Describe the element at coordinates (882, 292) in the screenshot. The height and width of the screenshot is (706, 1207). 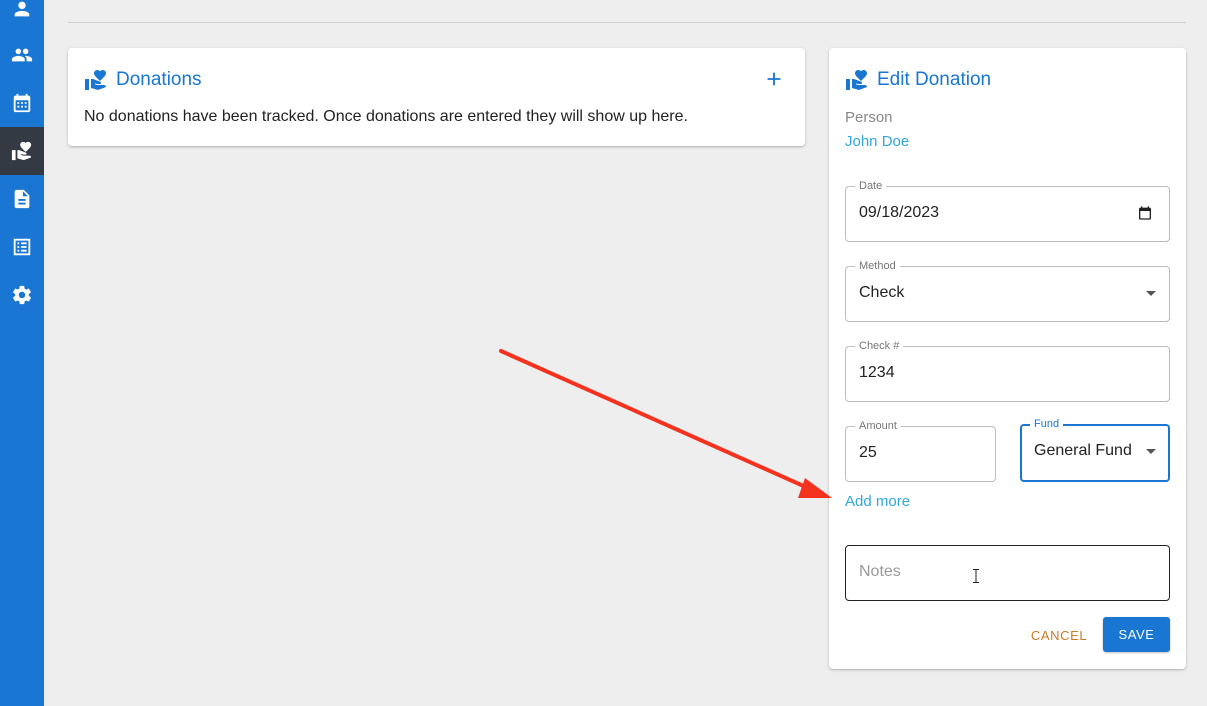
I see `method-value: Check` at that location.